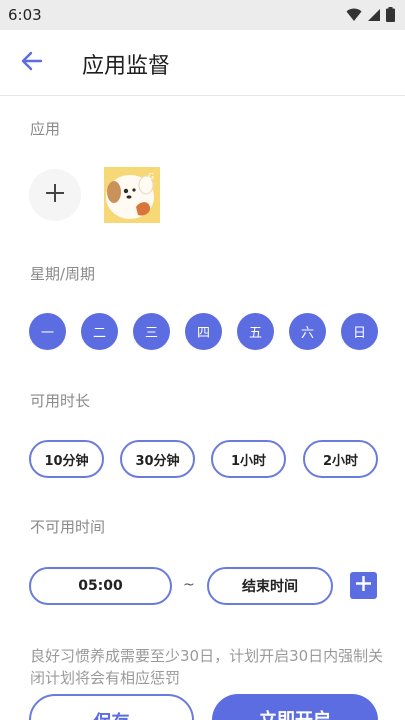  I want to click on day-chip-wed: 三, so click(151, 331).